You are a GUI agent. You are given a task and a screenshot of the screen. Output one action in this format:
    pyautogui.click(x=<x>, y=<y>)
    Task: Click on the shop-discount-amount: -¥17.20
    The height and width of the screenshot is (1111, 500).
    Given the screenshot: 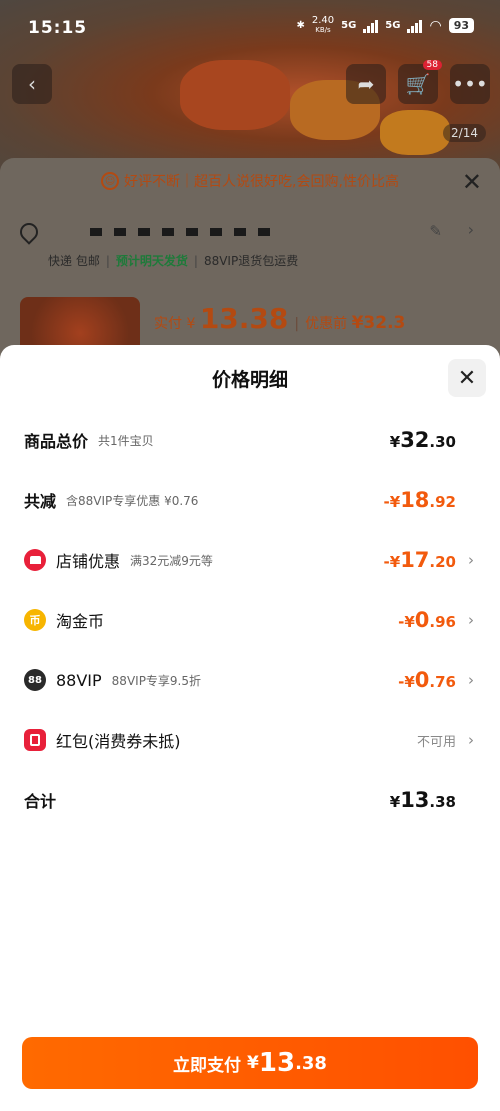 What is the action you would take?
    pyautogui.click(x=419, y=560)
    